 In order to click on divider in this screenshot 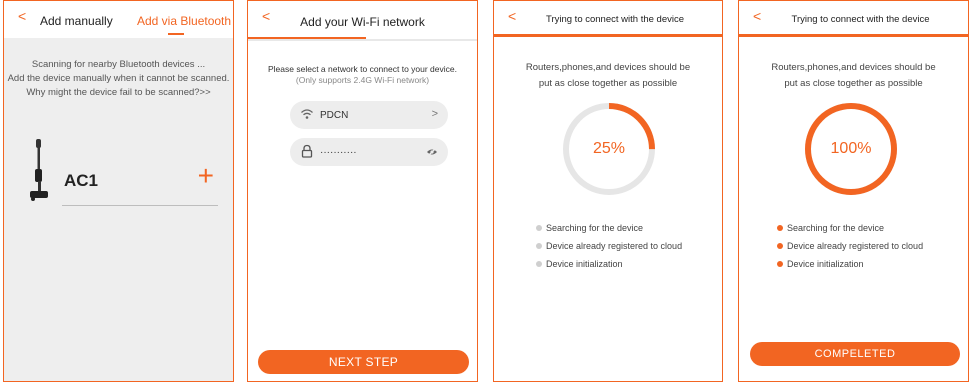, I will do `click(140, 205)`.